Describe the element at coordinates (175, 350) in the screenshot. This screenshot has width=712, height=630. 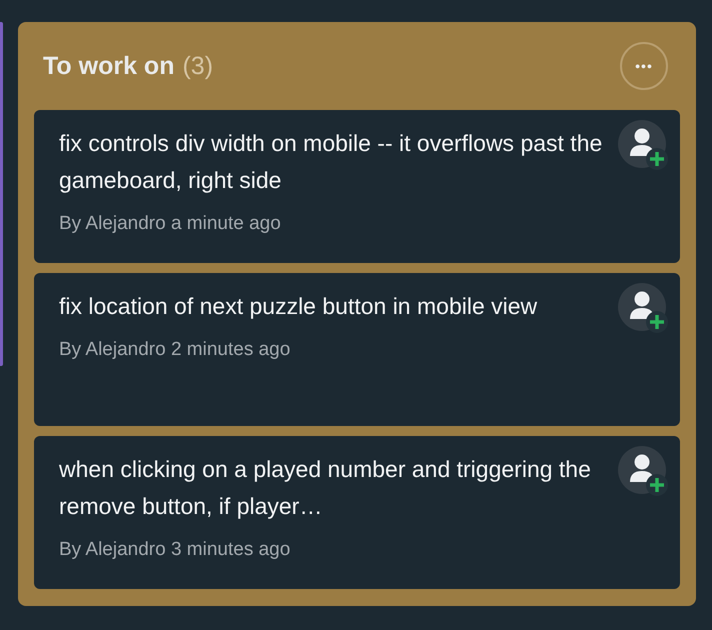
I see `card-meta: By Alejandro 2 minutes ago` at that location.